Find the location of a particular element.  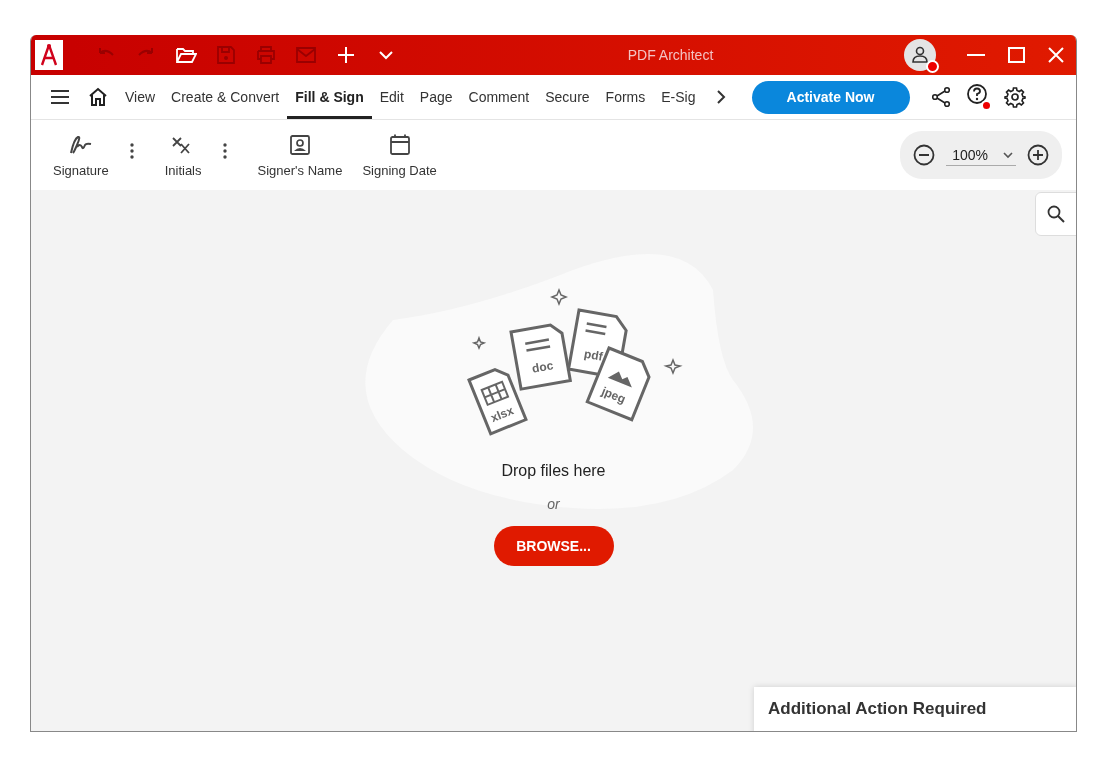

zoom-out-icon is located at coordinates (924, 155).